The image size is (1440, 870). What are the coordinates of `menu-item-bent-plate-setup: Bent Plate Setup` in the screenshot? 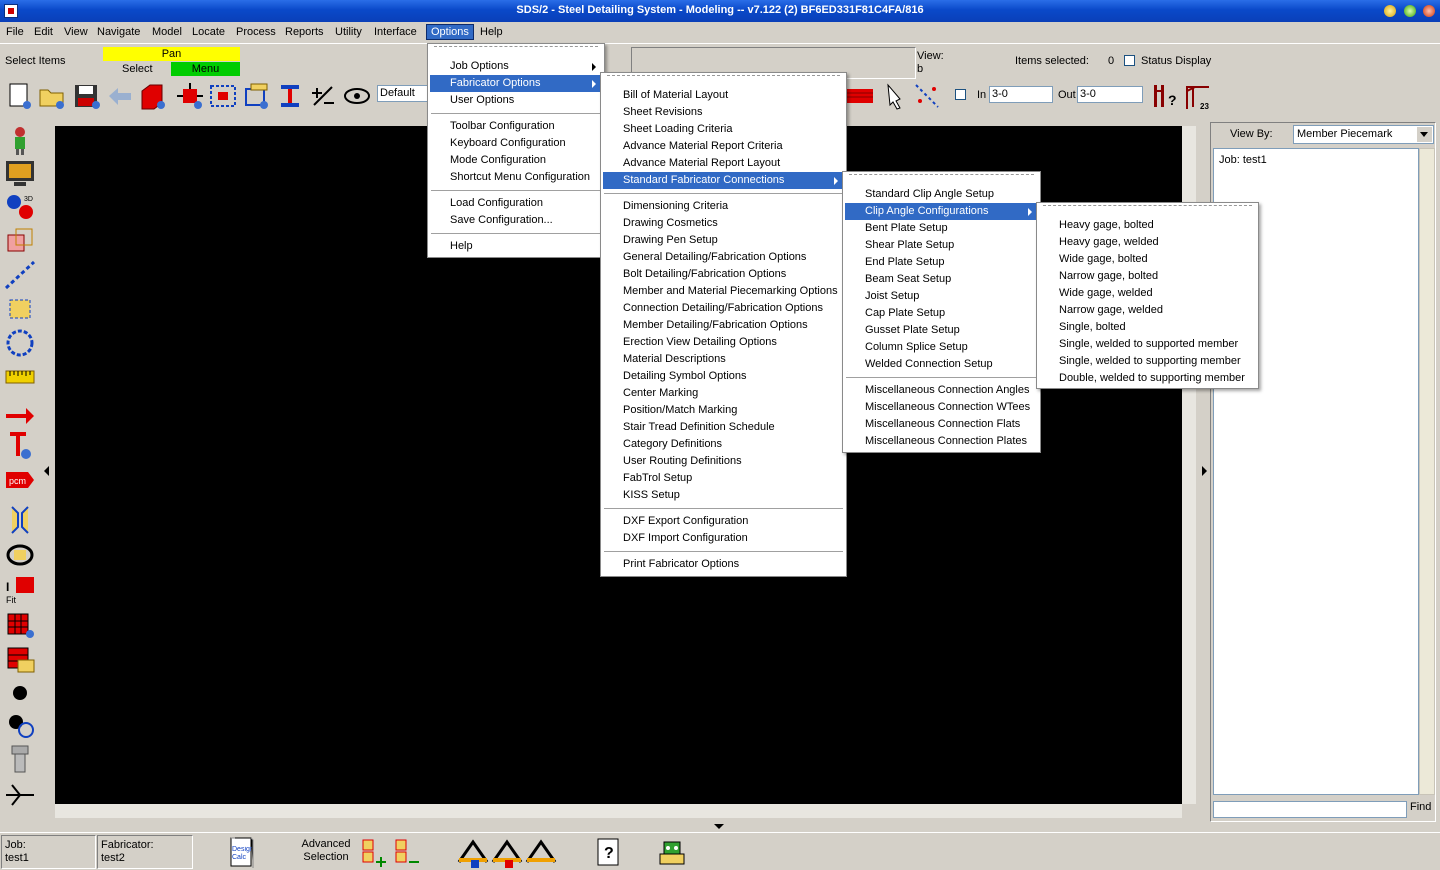 It's located at (941, 228).